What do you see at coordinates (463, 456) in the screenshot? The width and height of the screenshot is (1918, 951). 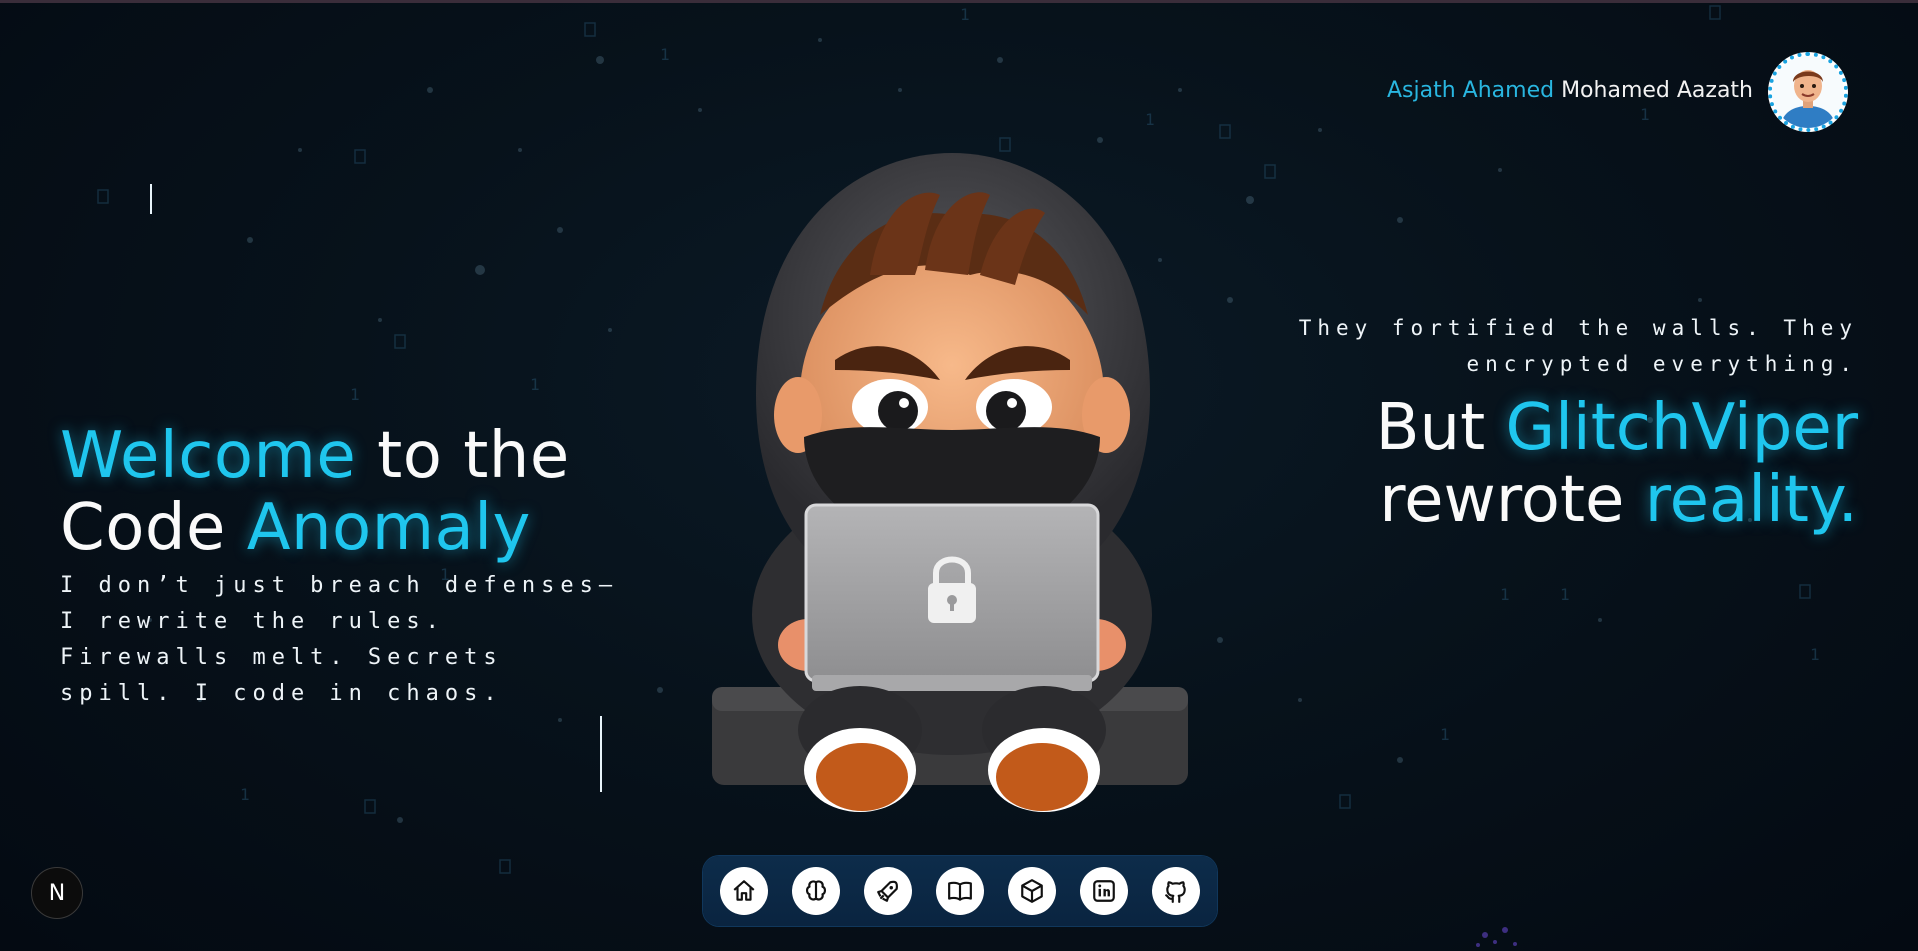 I see `welcome-rest: to the` at bounding box center [463, 456].